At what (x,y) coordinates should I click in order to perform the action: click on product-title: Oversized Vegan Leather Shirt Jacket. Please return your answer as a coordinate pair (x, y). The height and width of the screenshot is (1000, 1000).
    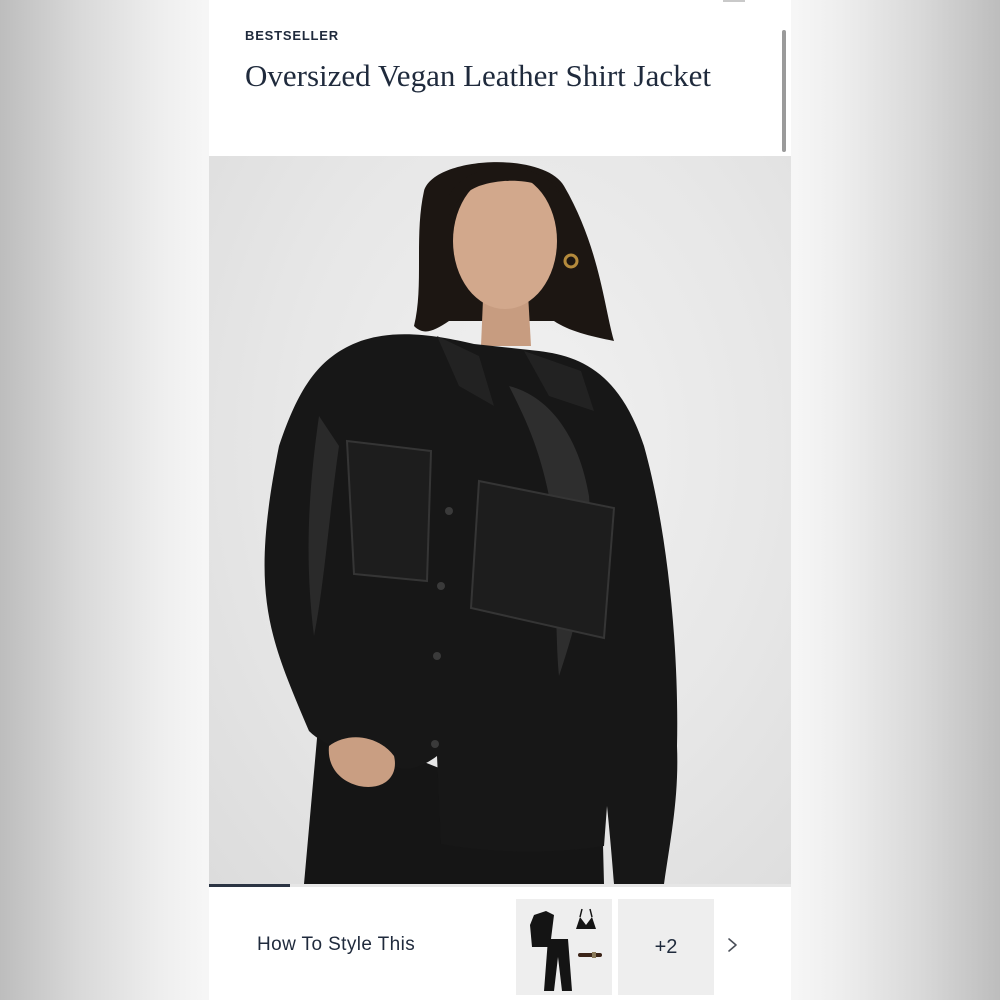
    Looking at the image, I should click on (478, 75).